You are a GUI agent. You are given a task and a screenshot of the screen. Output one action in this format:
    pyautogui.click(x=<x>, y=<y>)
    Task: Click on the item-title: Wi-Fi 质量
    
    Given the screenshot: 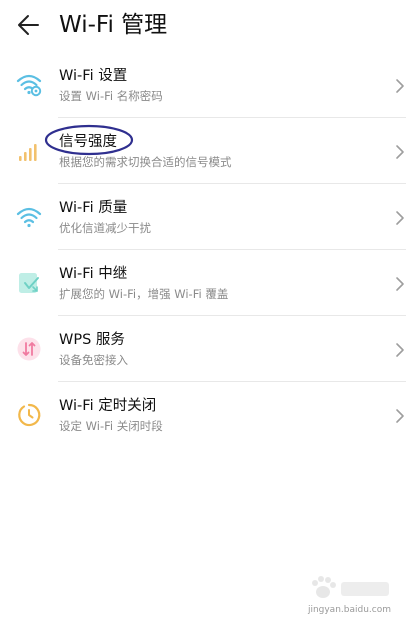 What is the action you would take?
    pyautogui.click(x=93, y=208)
    